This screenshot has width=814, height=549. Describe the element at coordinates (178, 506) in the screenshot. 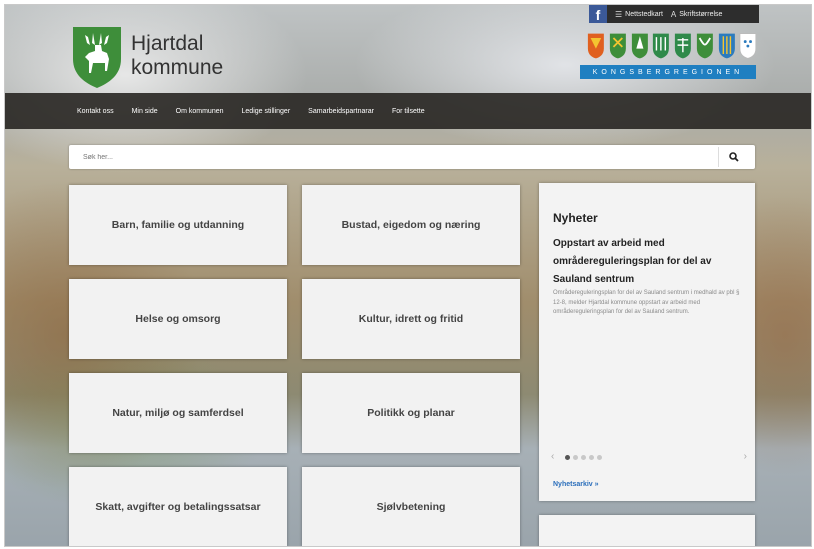

I see `tile-skatt-avgifter: Skatt, avgifter og betalingssatsar` at that location.